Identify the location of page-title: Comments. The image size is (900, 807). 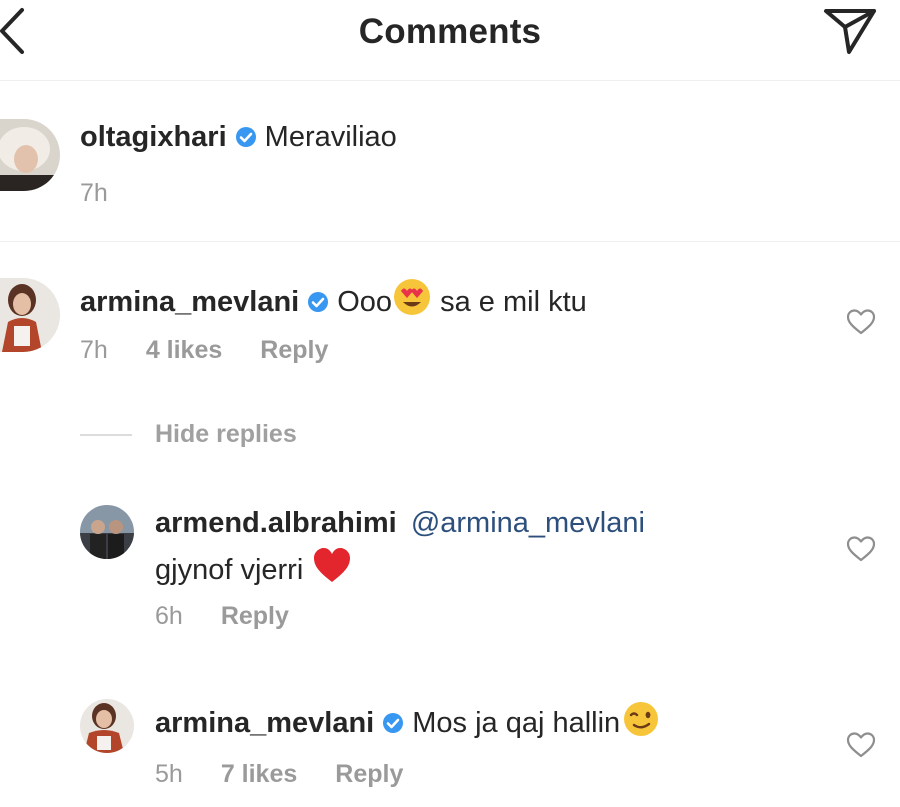
(450, 31).